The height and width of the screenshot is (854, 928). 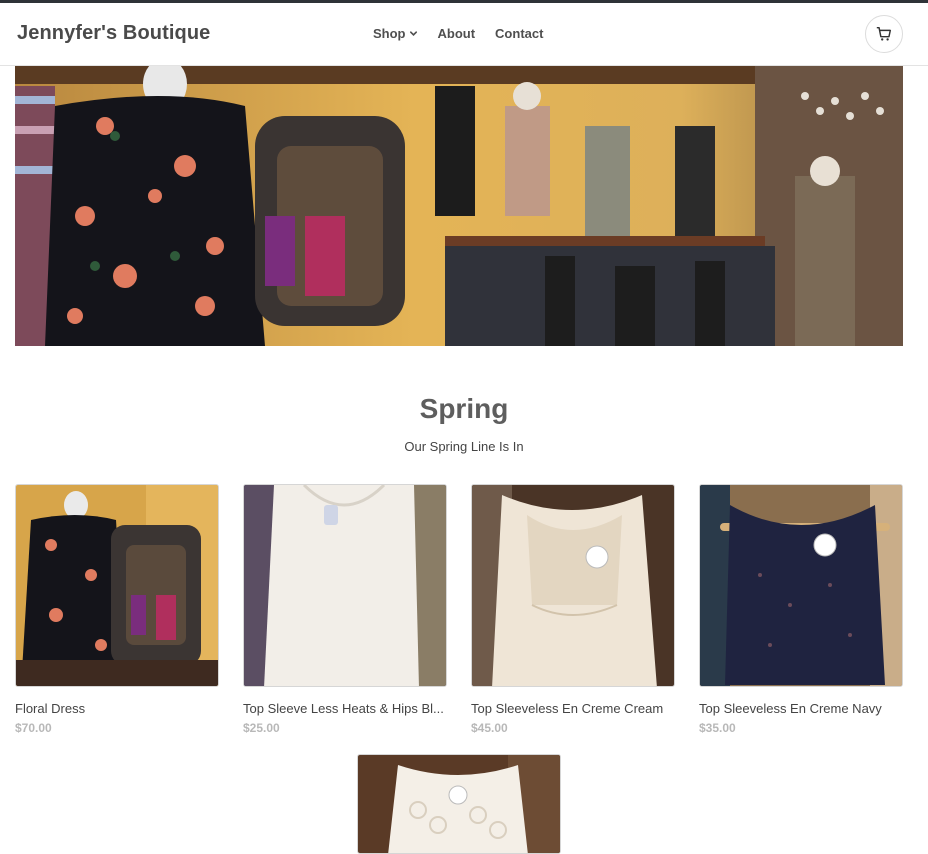 I want to click on main-nav: Shop About Contact, so click(x=468, y=33).